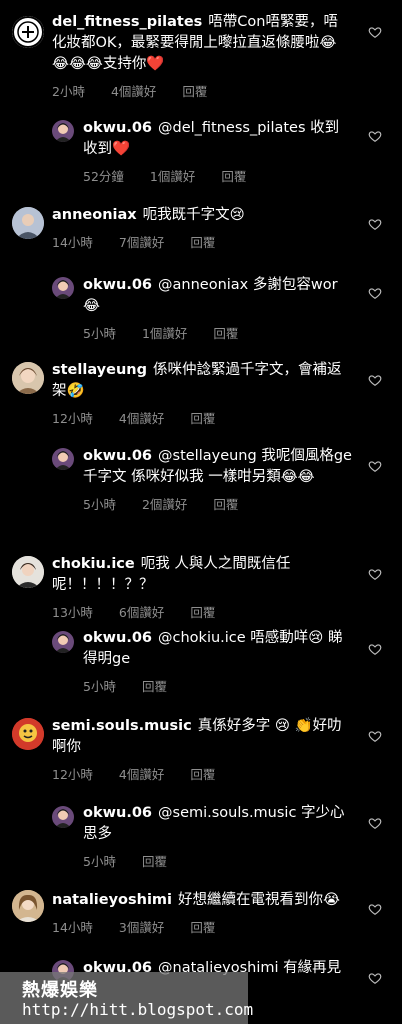 The width and height of the screenshot is (402, 1024). Describe the element at coordinates (141, 927) in the screenshot. I see `like-count: 3個讚好` at that location.